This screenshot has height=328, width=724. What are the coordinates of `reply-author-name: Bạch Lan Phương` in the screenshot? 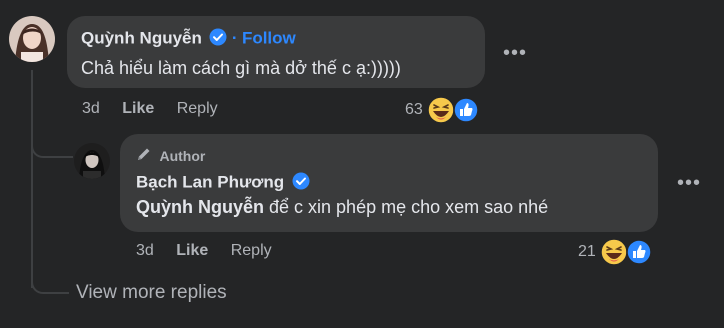 It's located at (210, 182).